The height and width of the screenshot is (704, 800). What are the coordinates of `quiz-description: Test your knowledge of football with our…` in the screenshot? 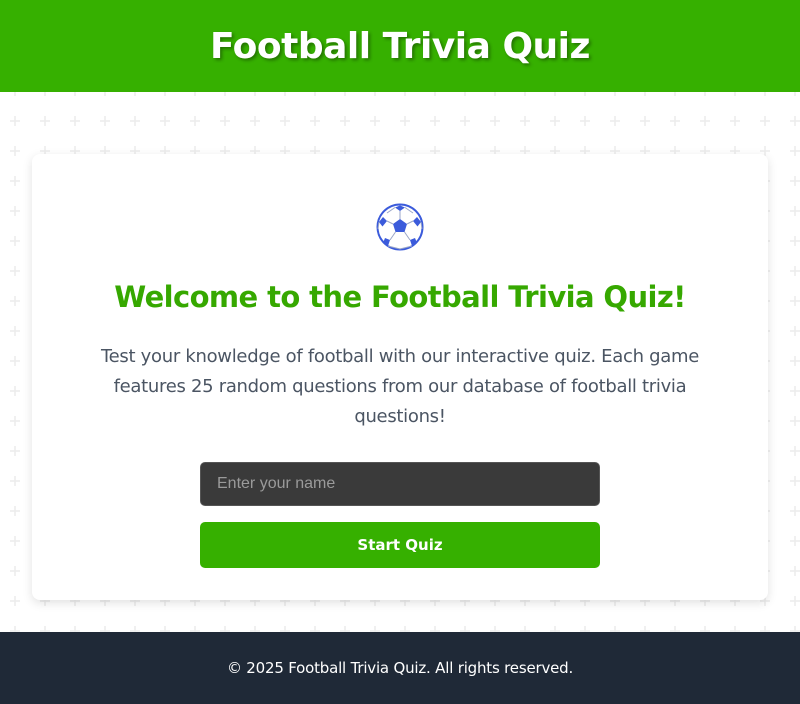 It's located at (400, 386).